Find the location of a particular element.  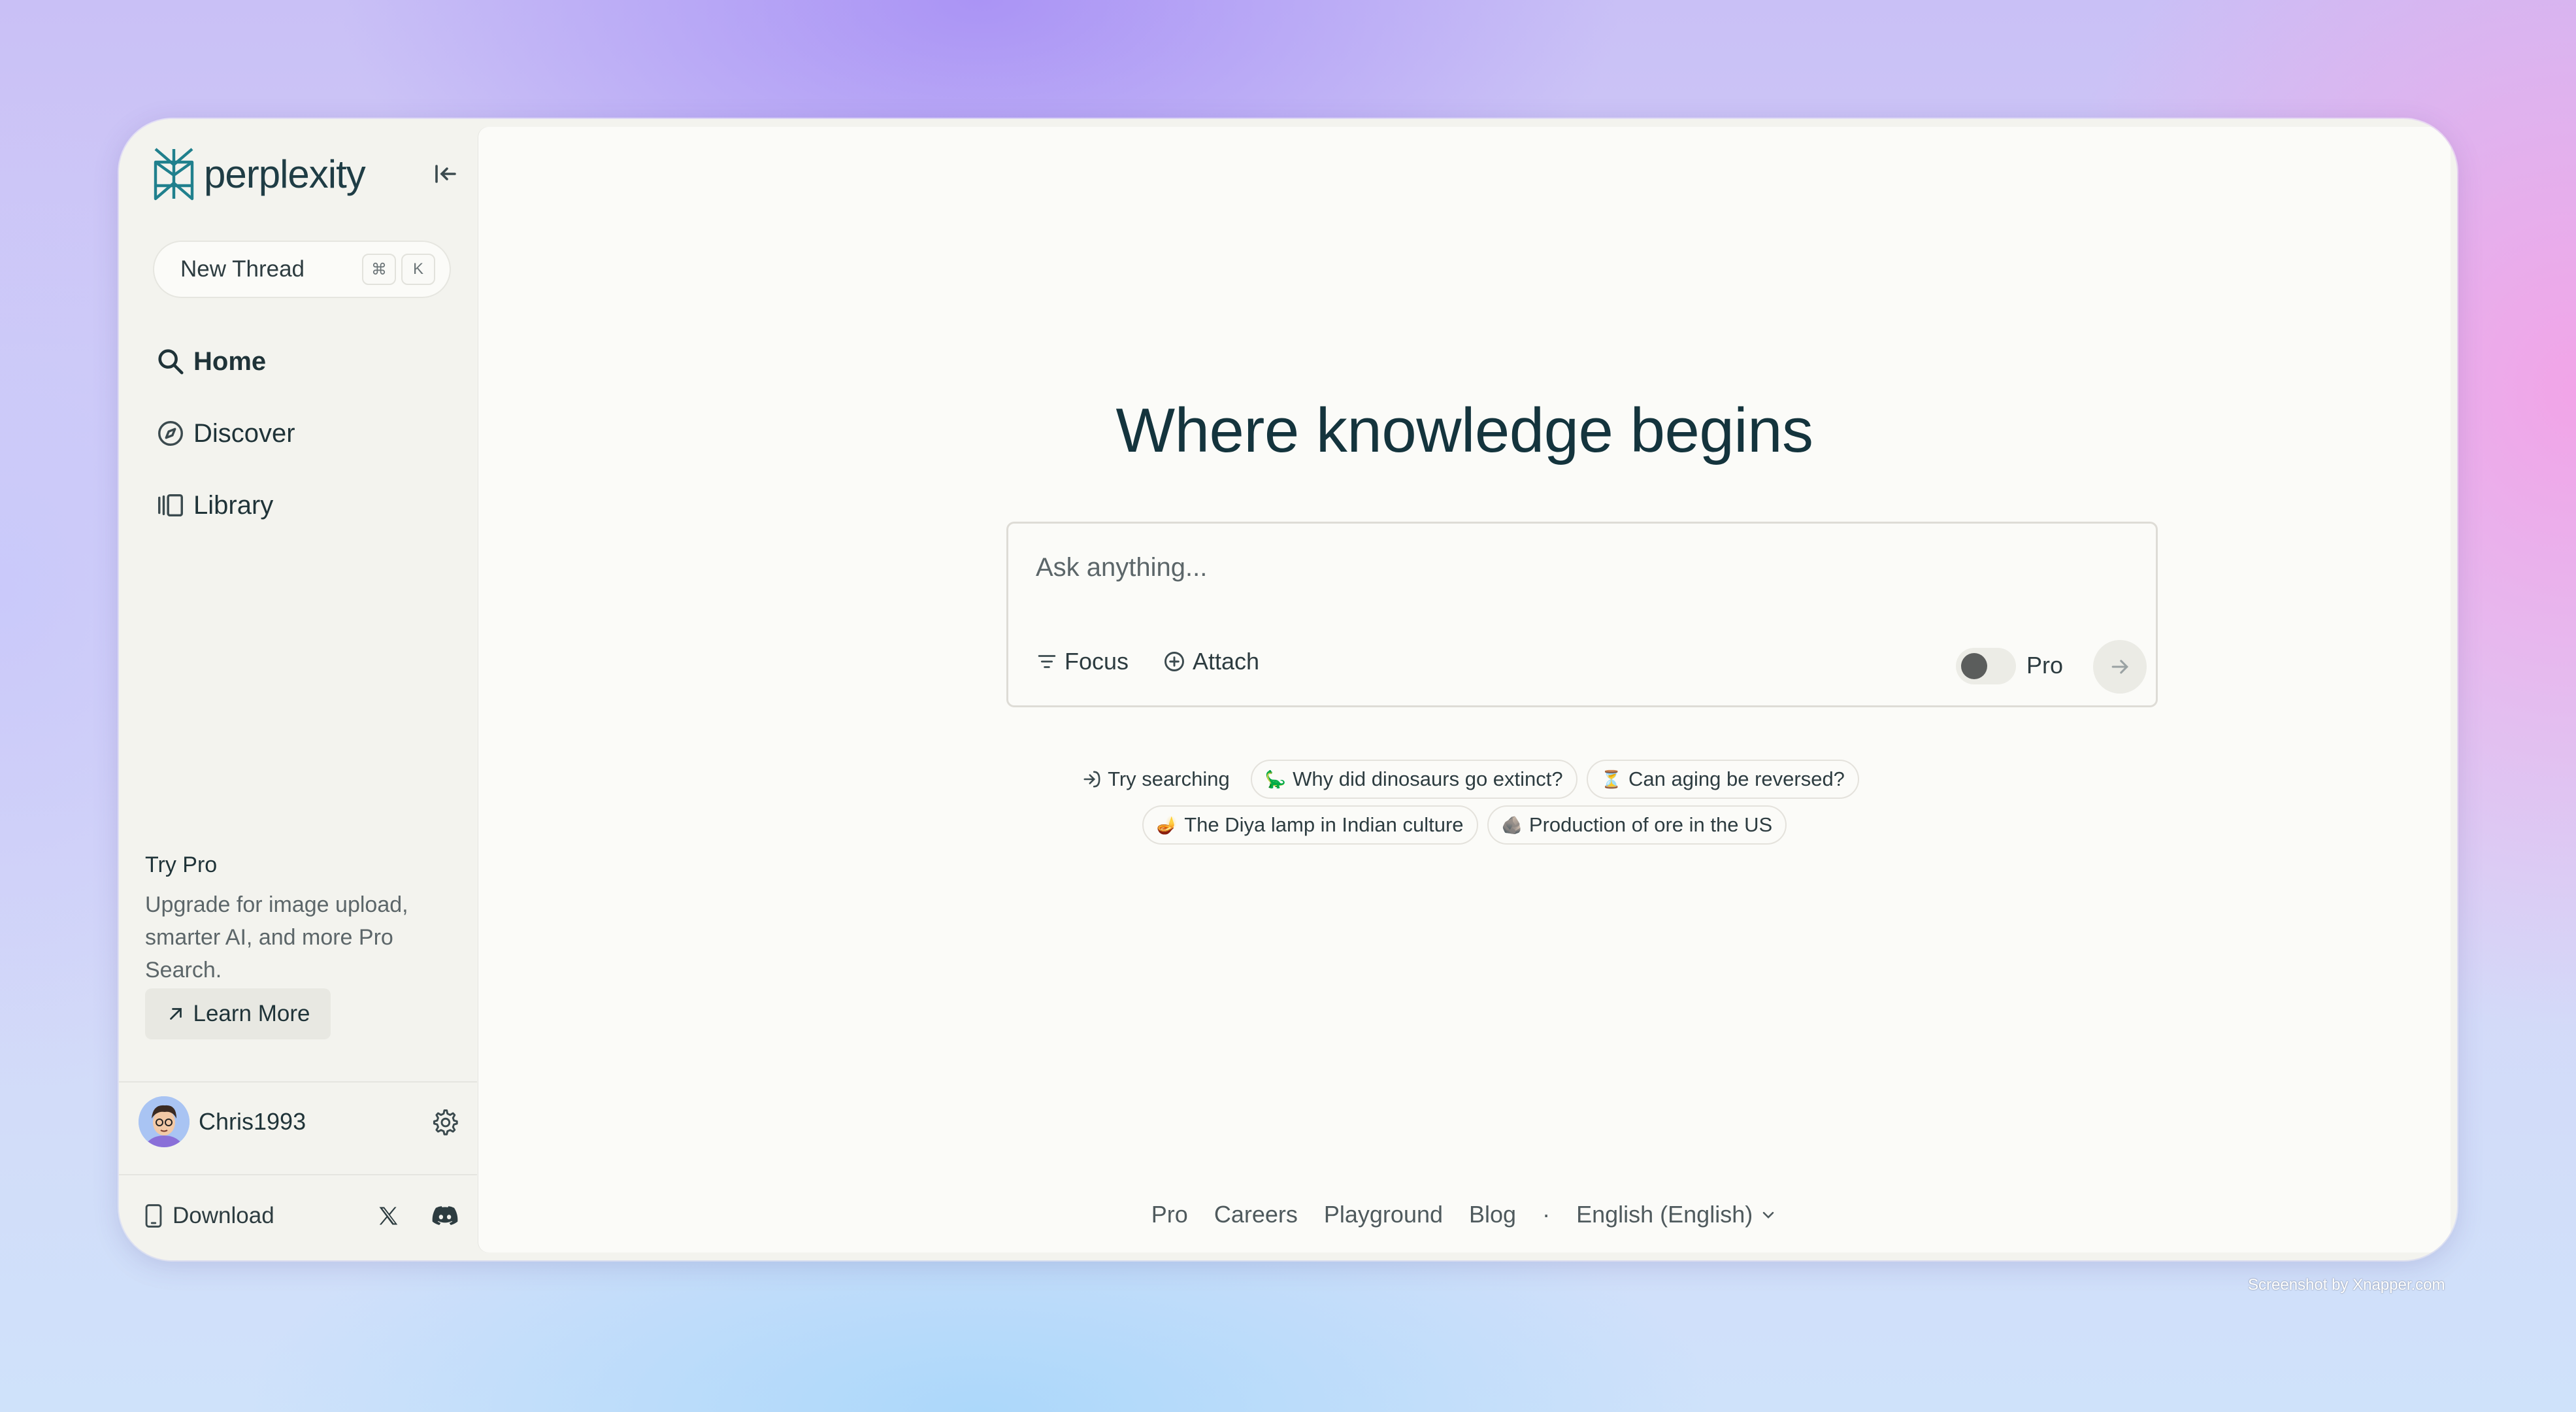

collapse-icon is located at coordinates (445, 174).